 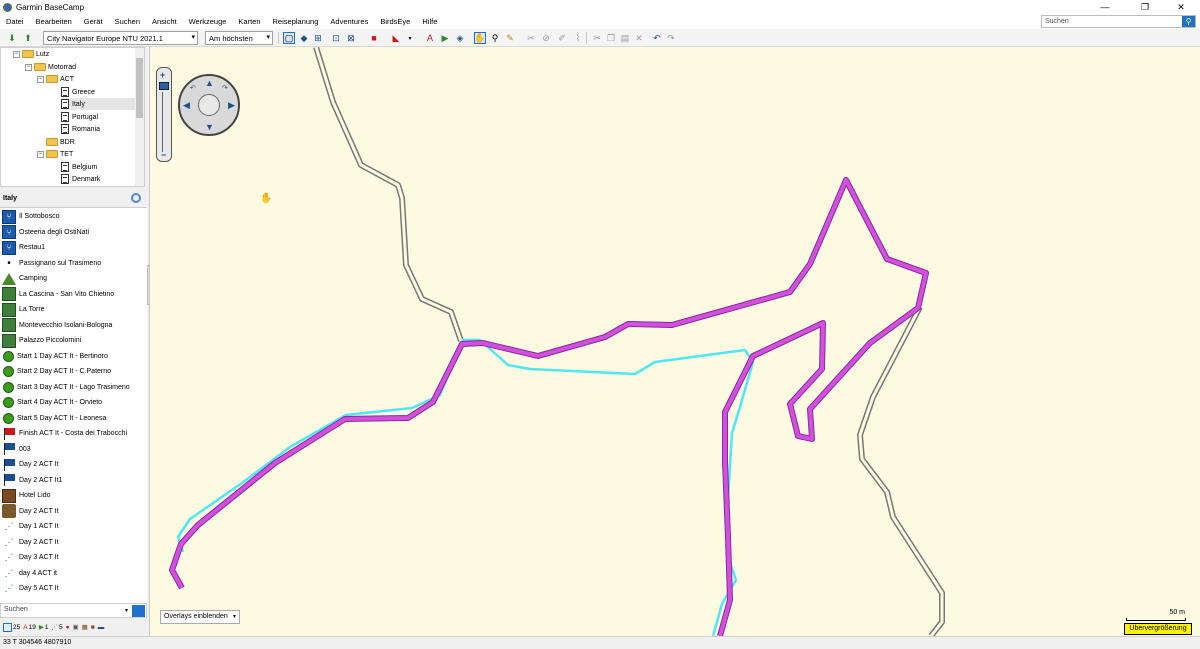 I want to click on filter-photo-button: ▣, so click(x=76, y=627).